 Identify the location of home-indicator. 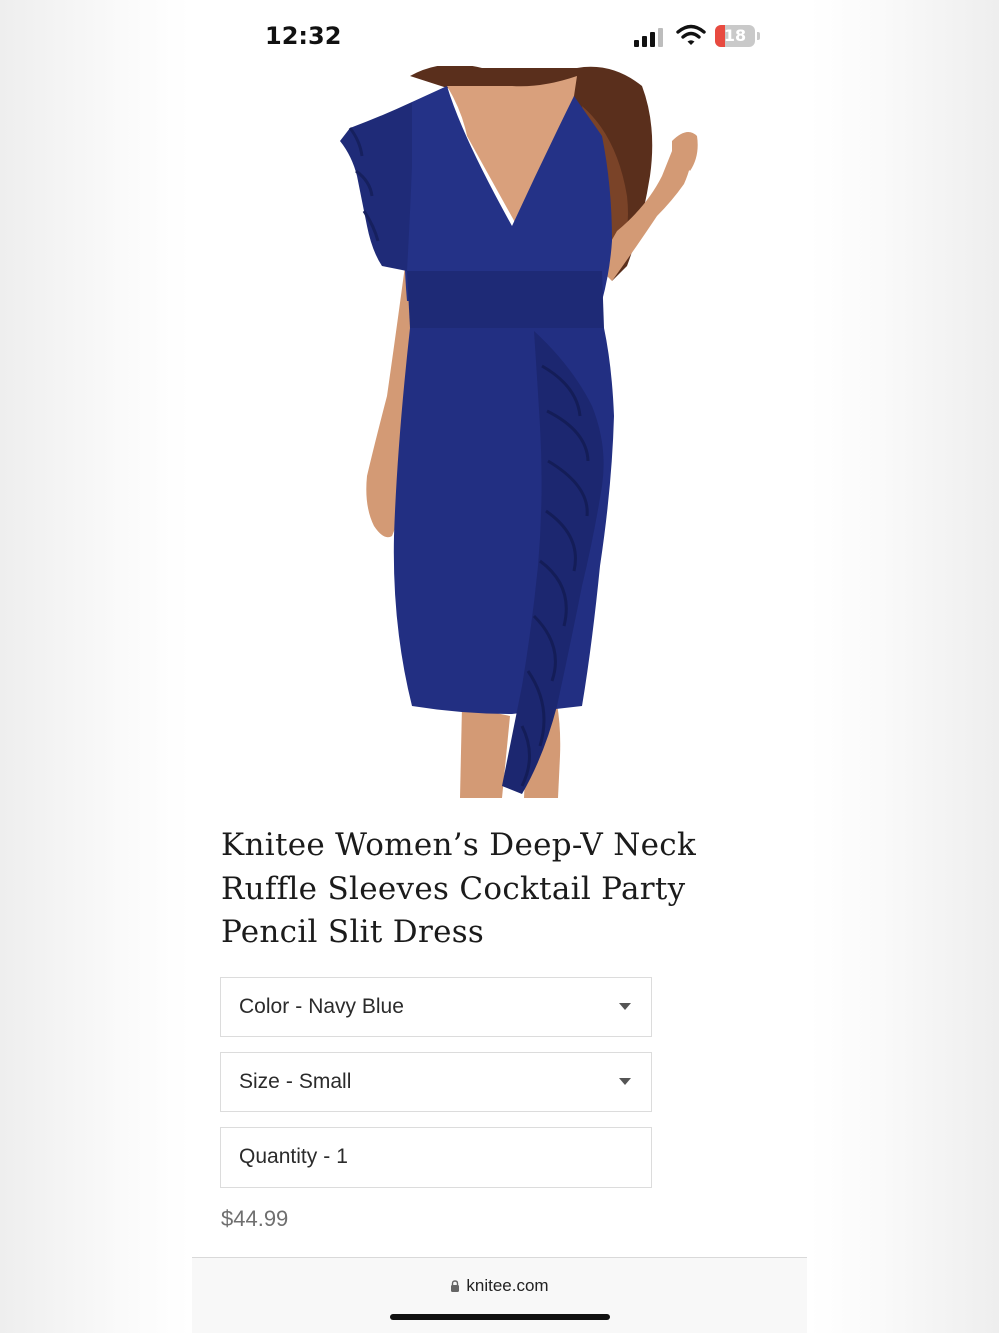
(500, 1317).